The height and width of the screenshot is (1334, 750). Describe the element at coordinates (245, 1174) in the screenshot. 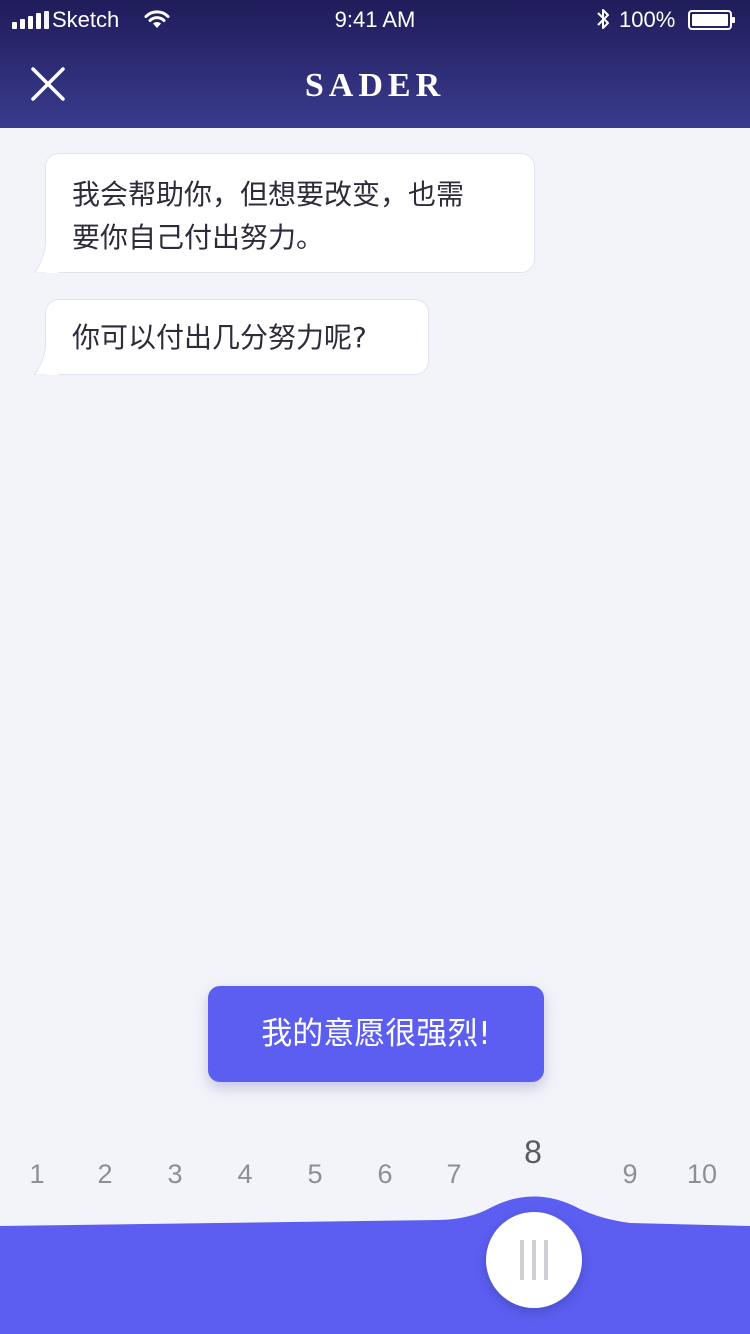

I see `scale-number-4: 4` at that location.